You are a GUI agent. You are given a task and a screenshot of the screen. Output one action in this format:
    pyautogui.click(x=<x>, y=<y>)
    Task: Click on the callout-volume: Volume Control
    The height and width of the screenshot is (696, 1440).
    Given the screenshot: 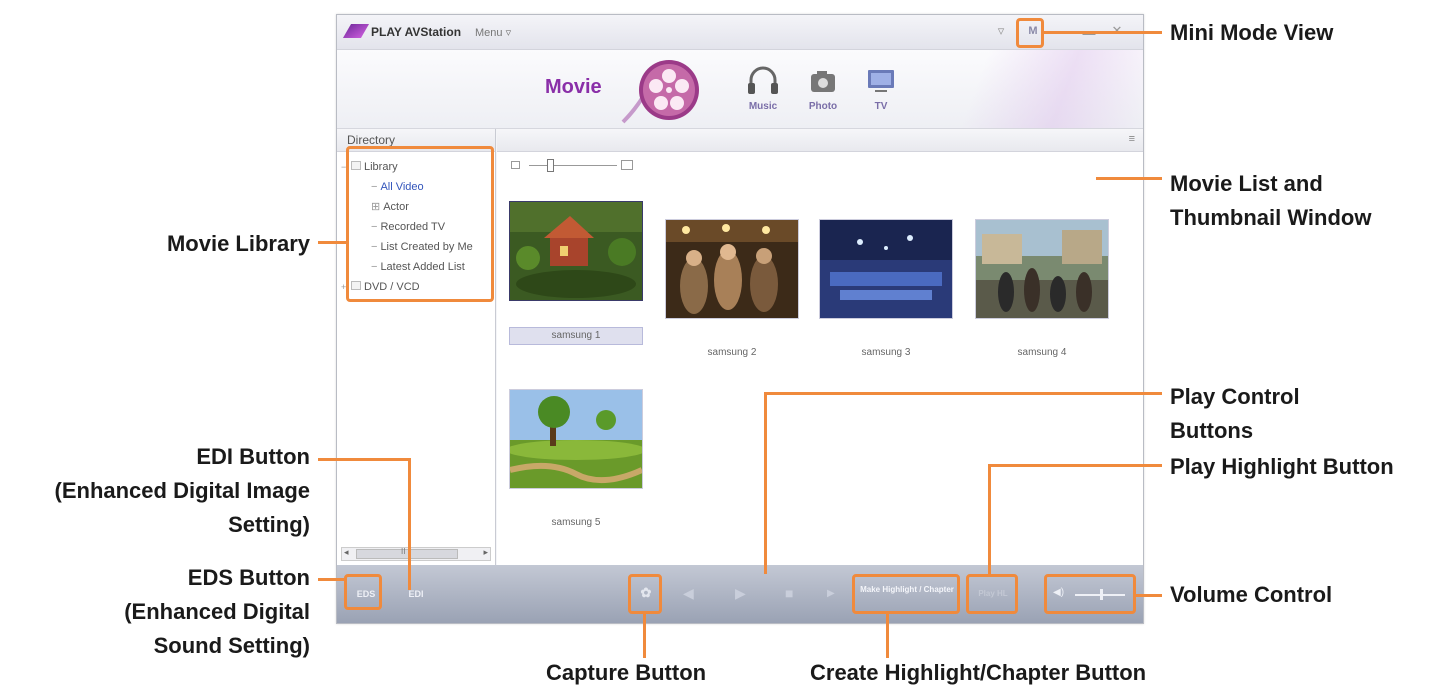 What is the action you would take?
    pyautogui.click(x=1251, y=594)
    